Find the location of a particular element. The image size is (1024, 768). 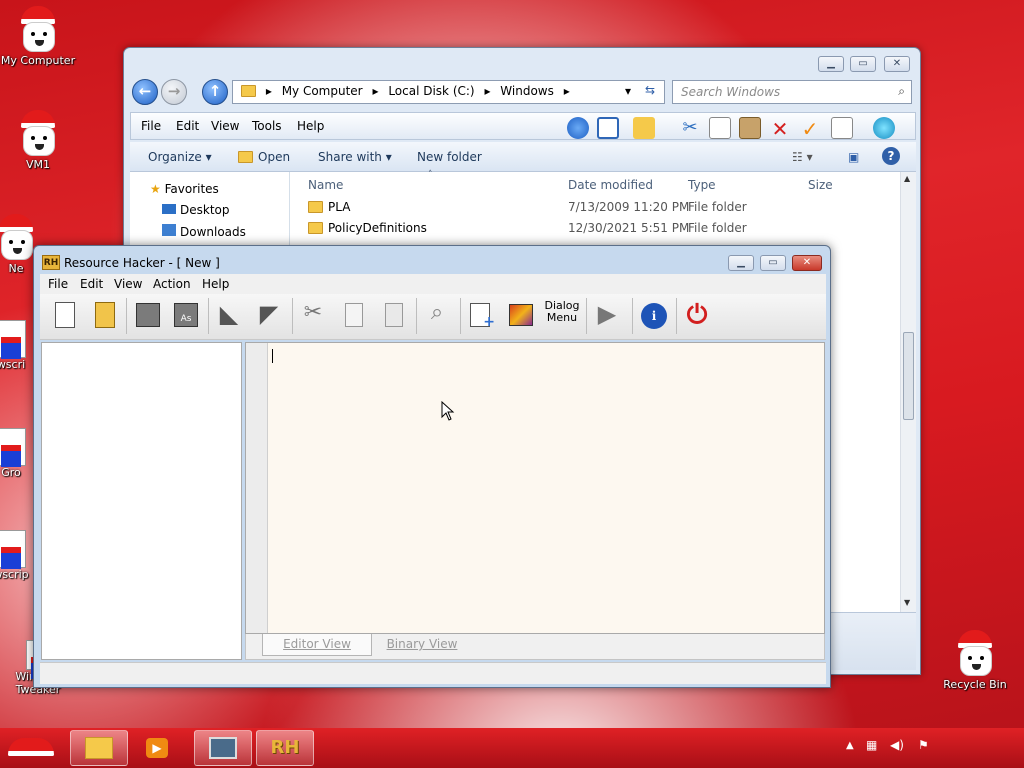

scroll-down-icon: ▼ is located at coordinates (907, 602).